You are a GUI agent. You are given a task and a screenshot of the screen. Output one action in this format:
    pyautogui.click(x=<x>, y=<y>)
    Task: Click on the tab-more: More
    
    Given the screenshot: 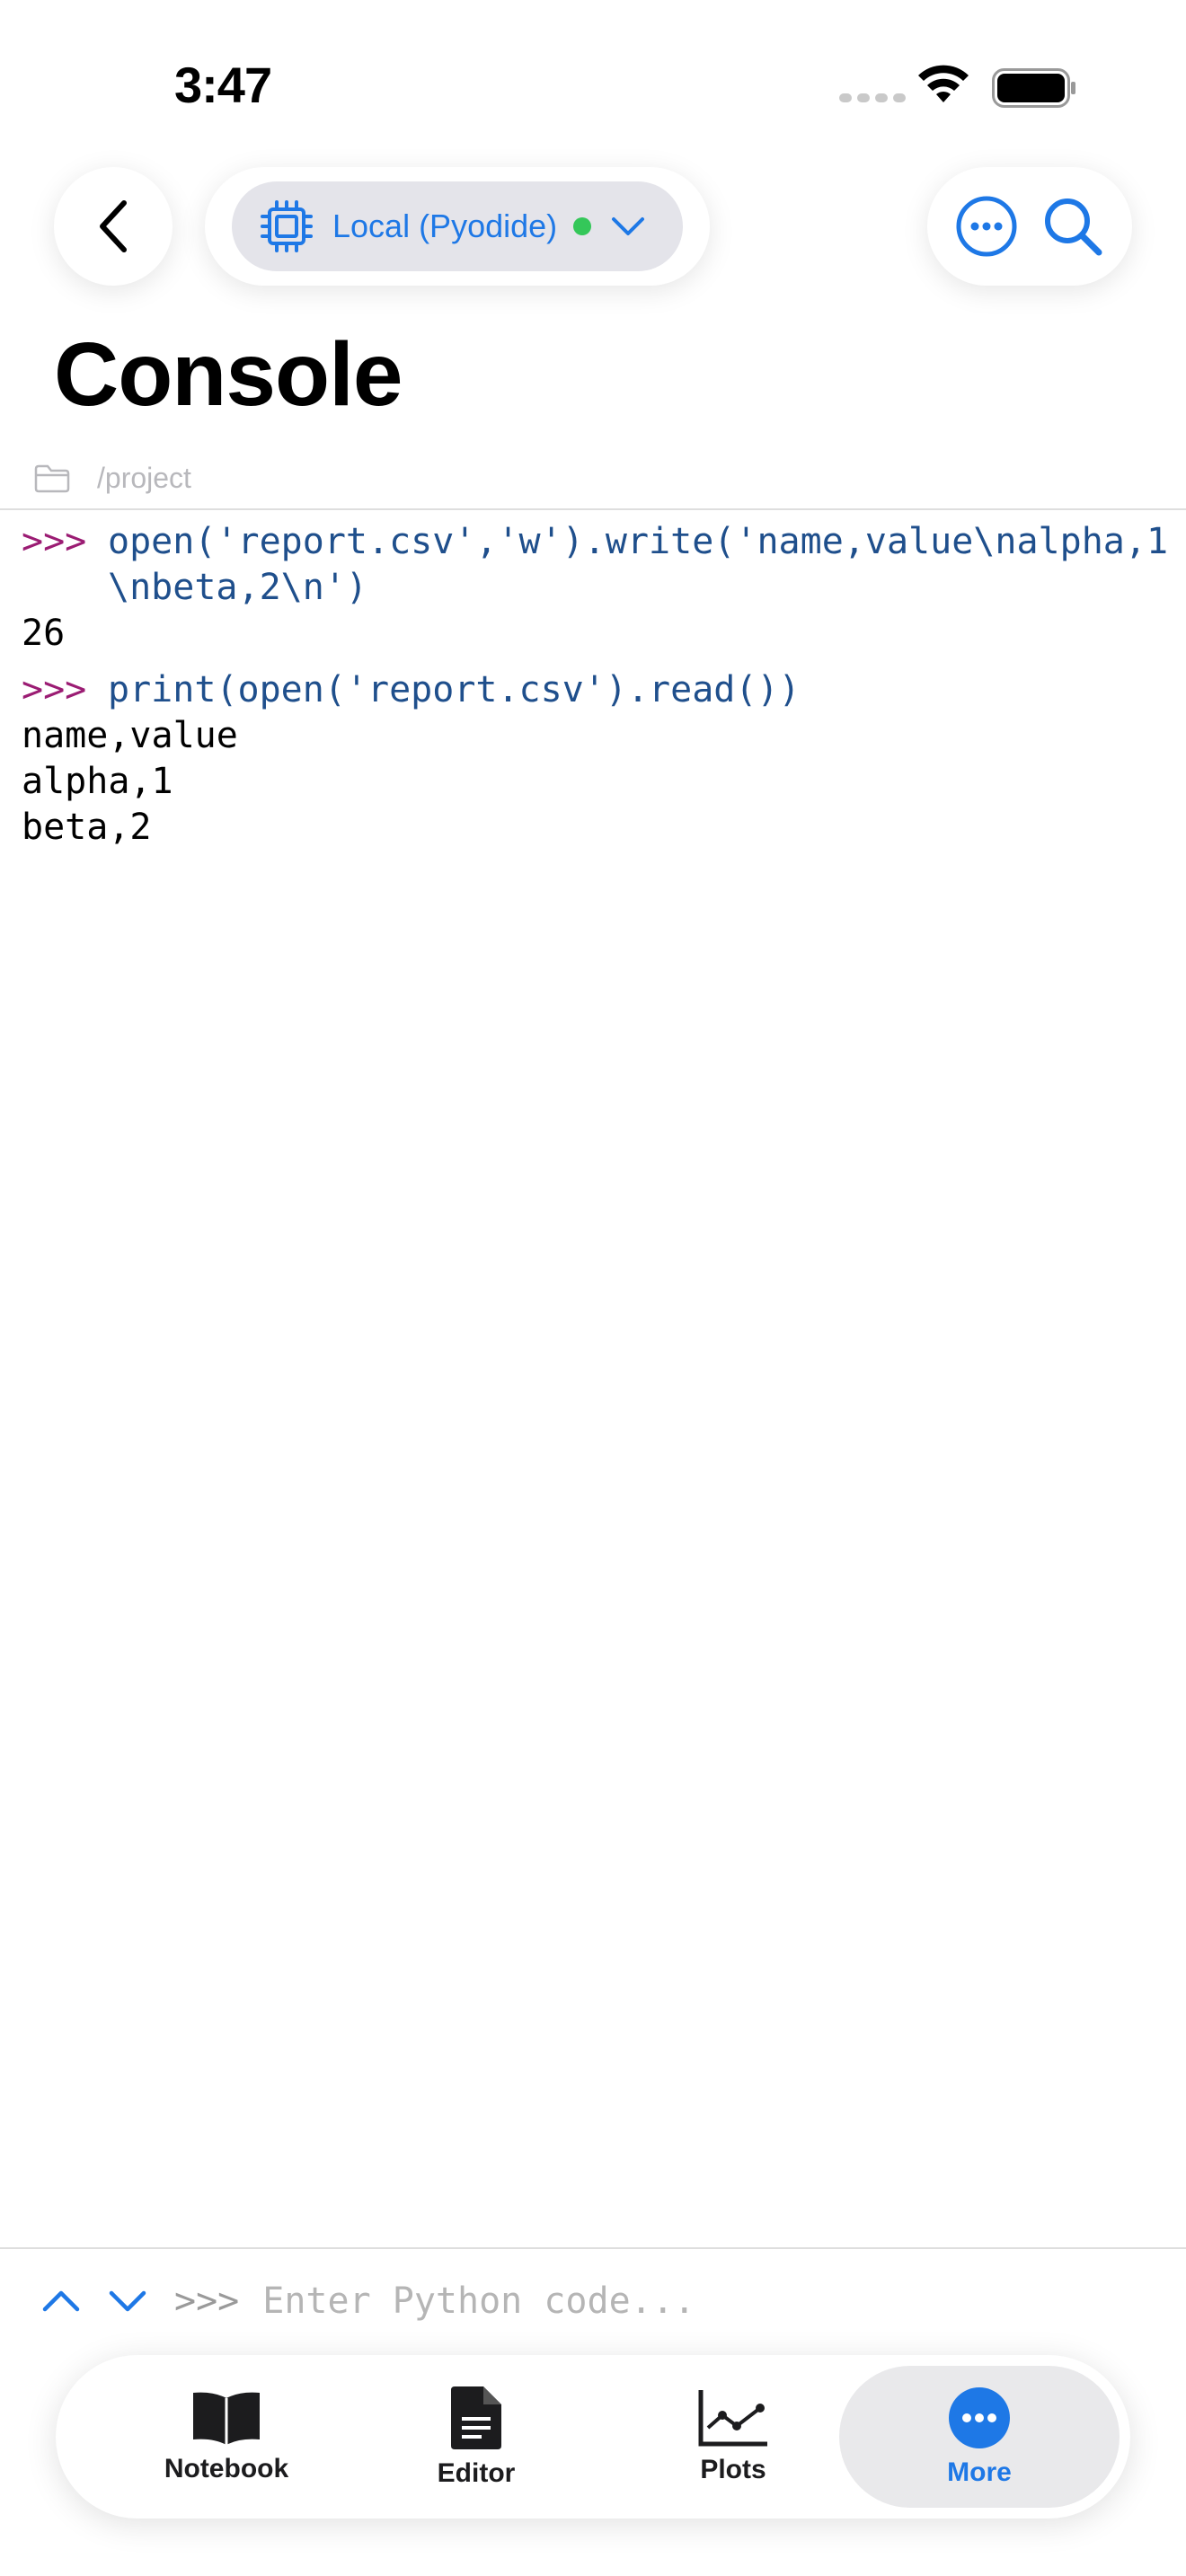 What is the action you would take?
    pyautogui.click(x=980, y=2437)
    